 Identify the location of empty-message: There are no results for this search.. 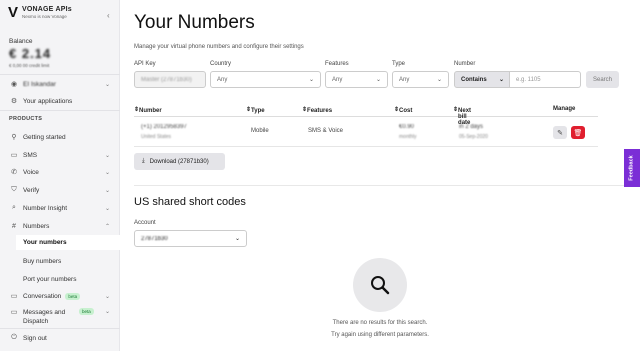
(380, 323).